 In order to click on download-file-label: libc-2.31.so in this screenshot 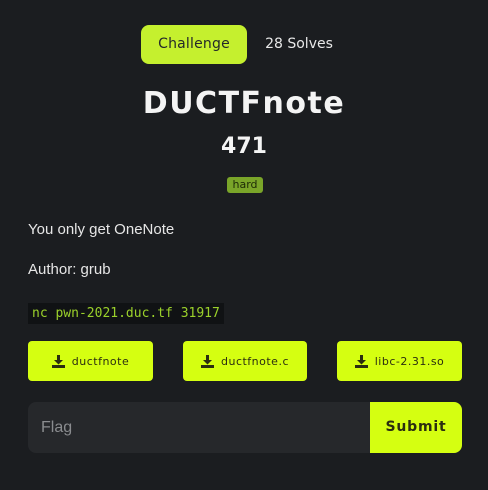, I will do `click(409, 361)`.